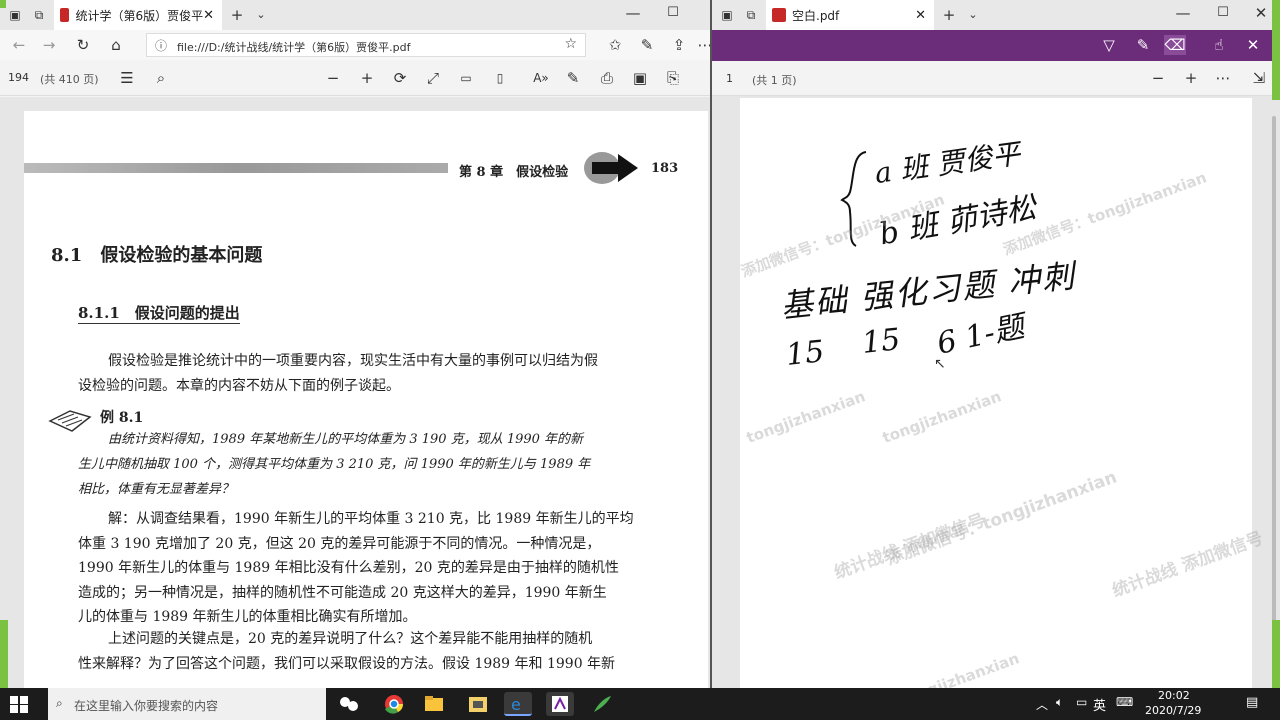 This screenshot has width=1280, height=720. Describe the element at coordinates (1042, 704) in the screenshot. I see `chevron-up-icon: ︿` at that location.